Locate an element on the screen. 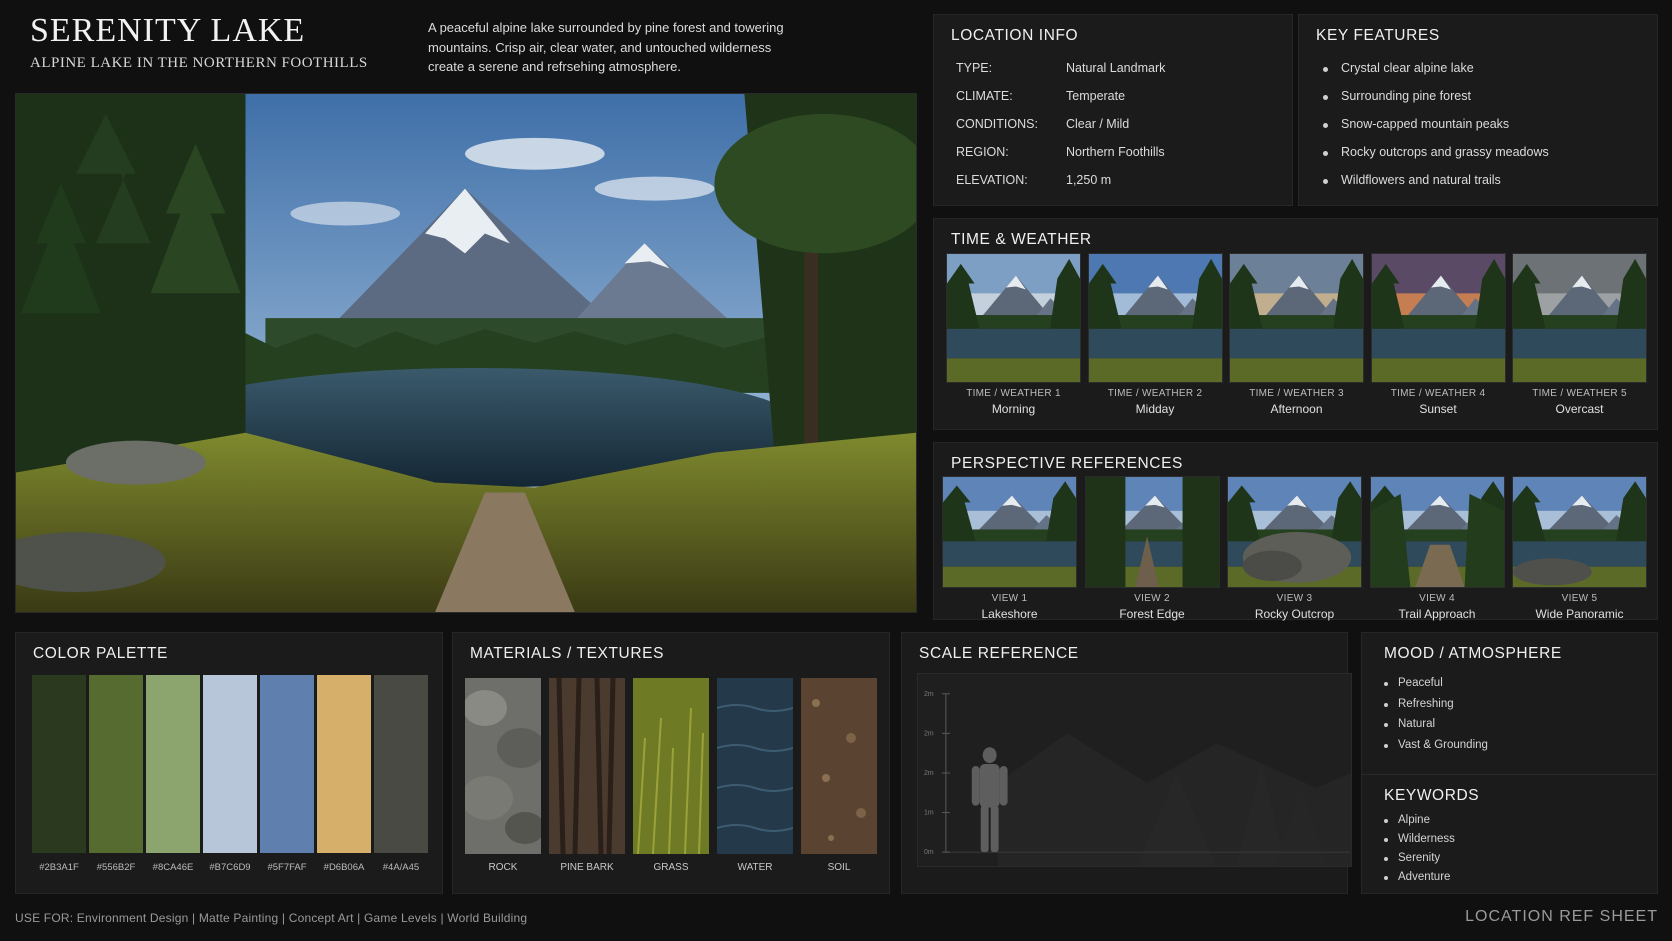 This screenshot has height=941, width=1672. list-item: Crystal clear alpine lake is located at coordinates (1436, 75).